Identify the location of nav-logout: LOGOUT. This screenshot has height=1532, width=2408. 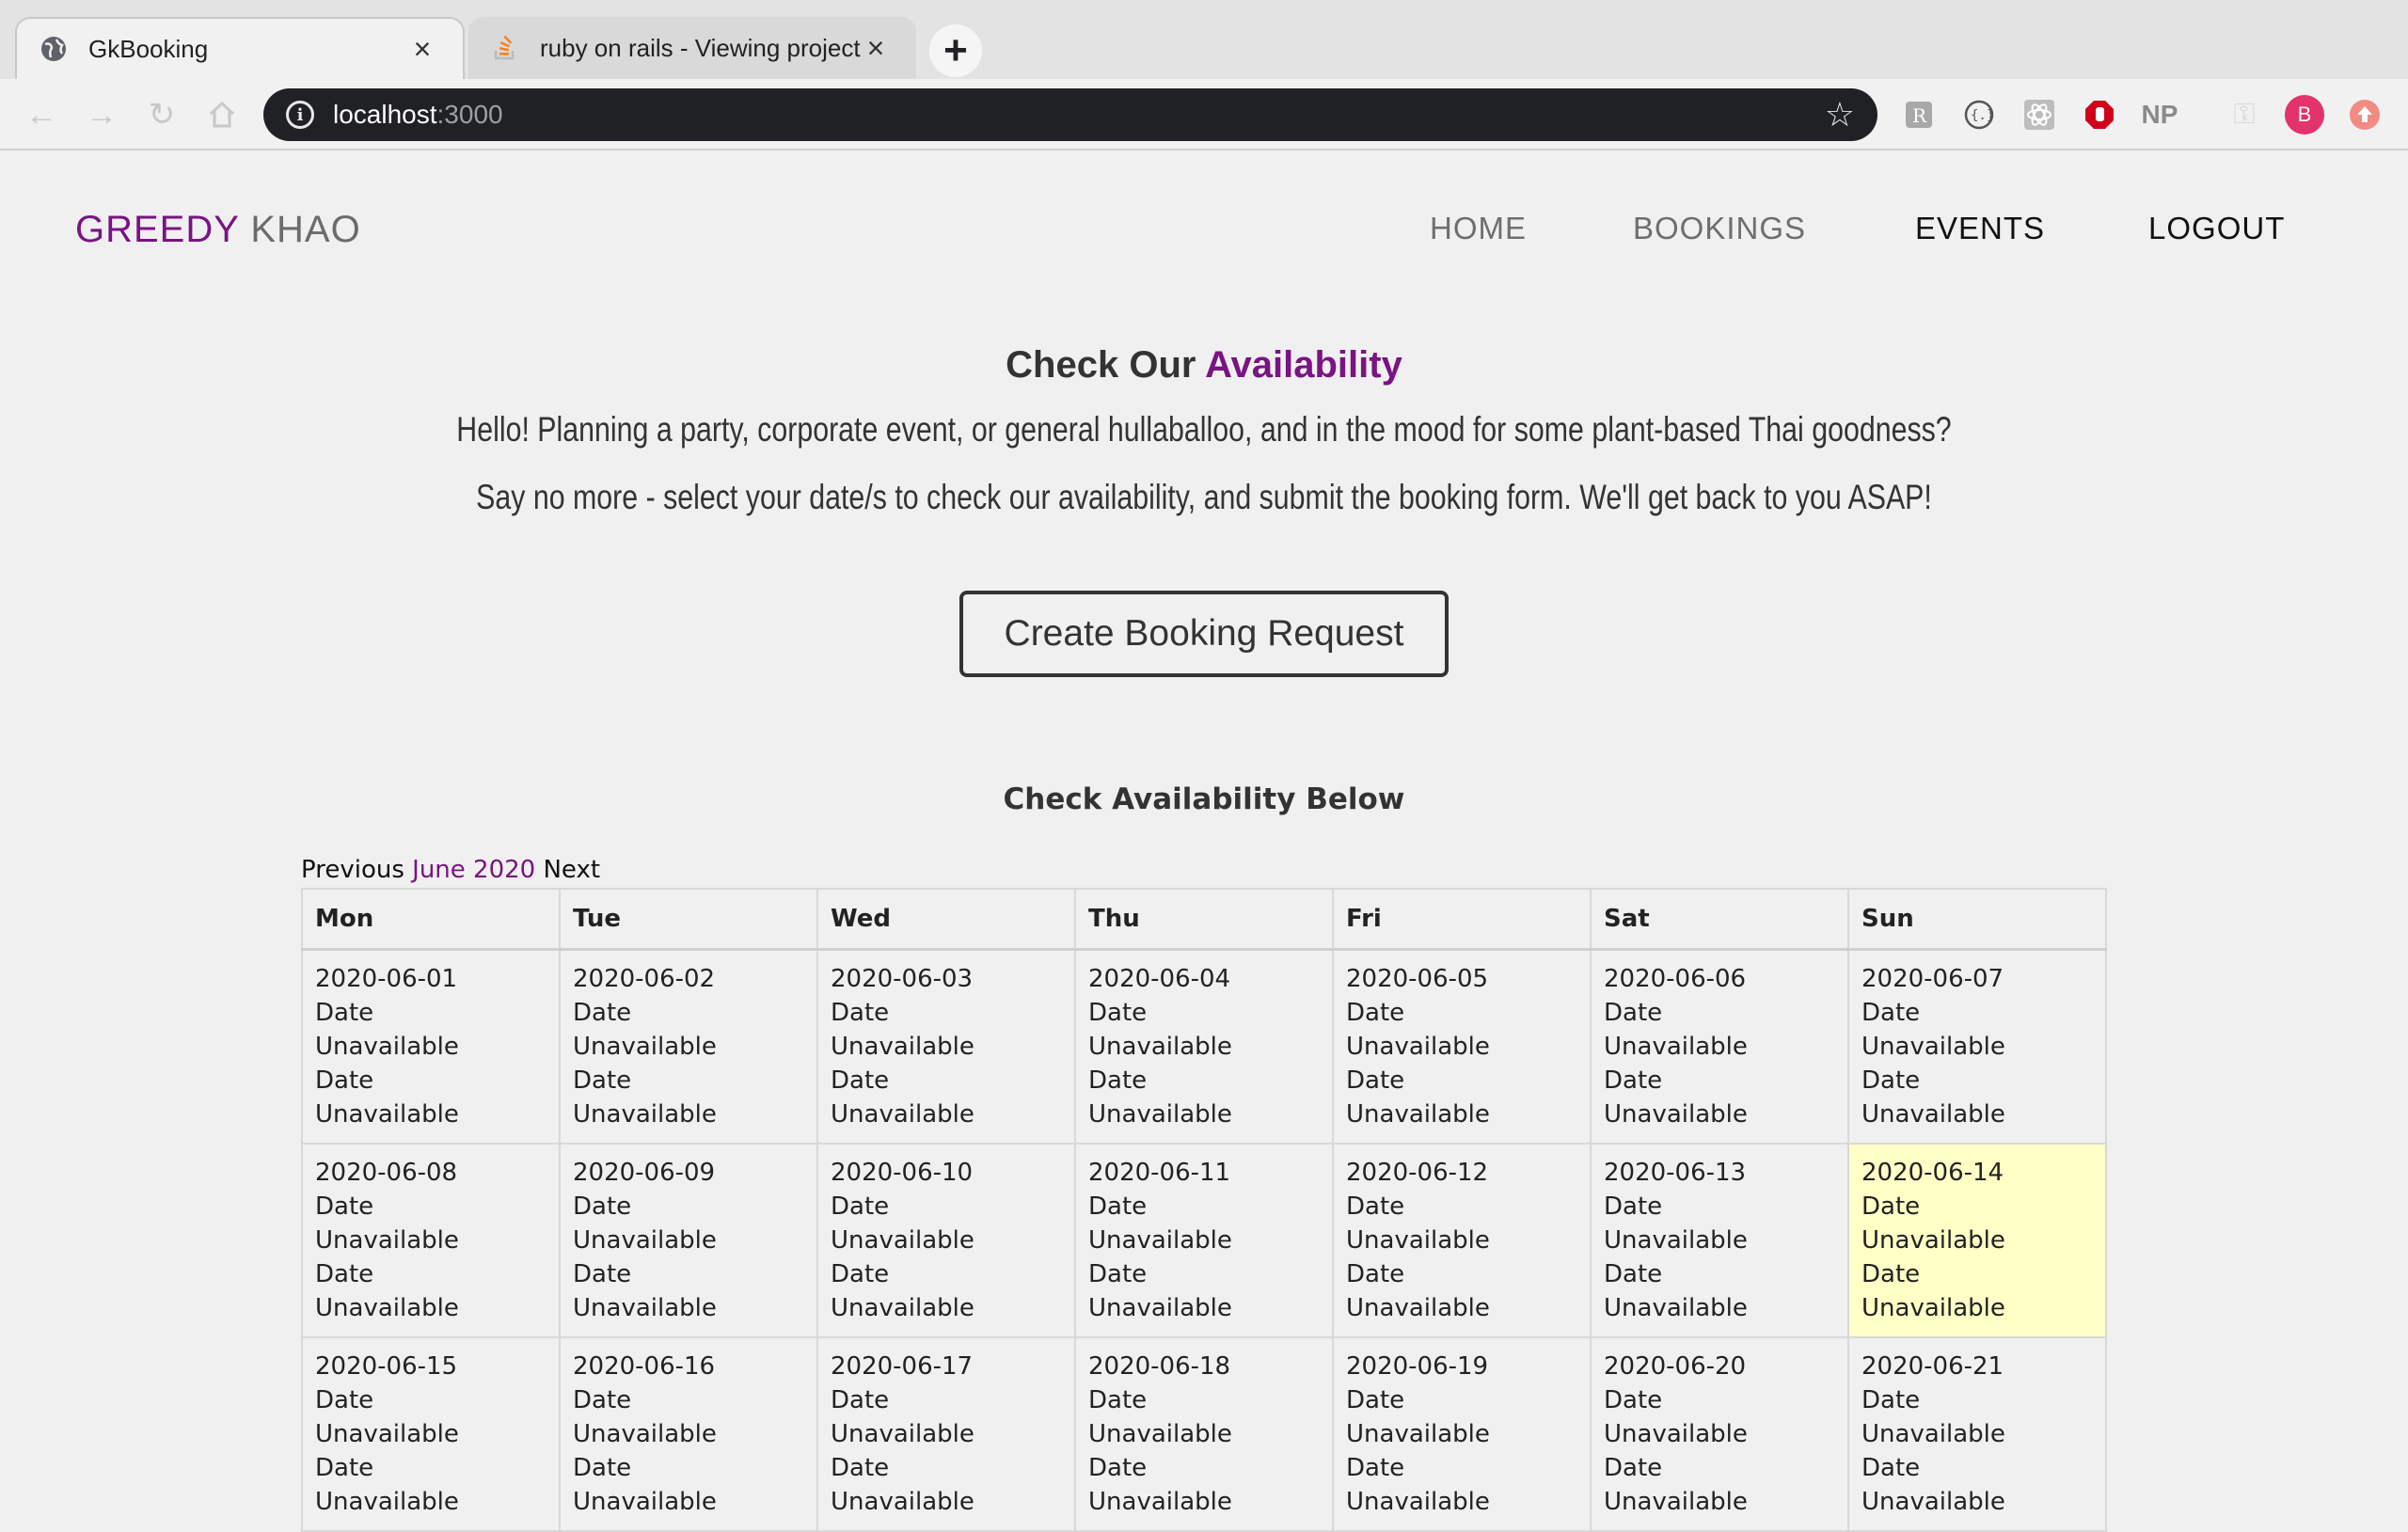
(2217, 229).